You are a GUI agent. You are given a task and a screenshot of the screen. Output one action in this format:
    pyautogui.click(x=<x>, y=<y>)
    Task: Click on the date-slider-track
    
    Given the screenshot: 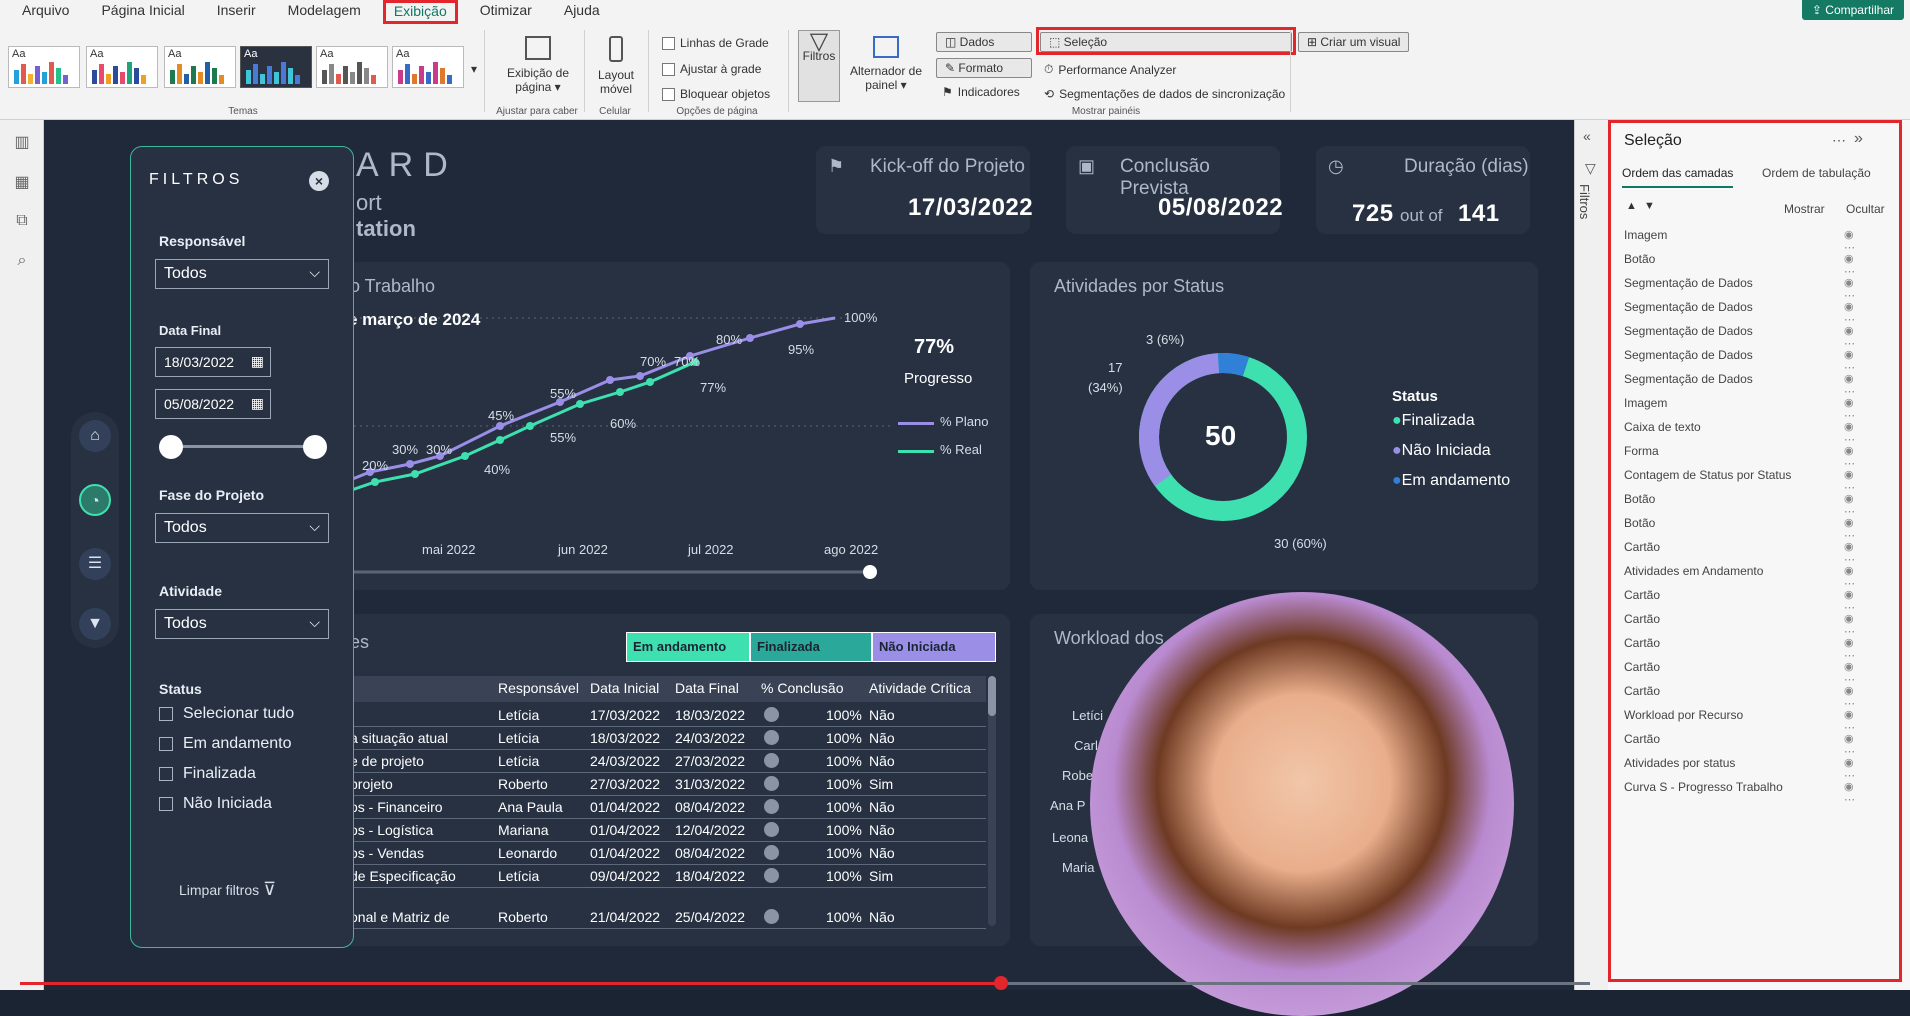 What is the action you would take?
    pyautogui.click(x=241, y=446)
    